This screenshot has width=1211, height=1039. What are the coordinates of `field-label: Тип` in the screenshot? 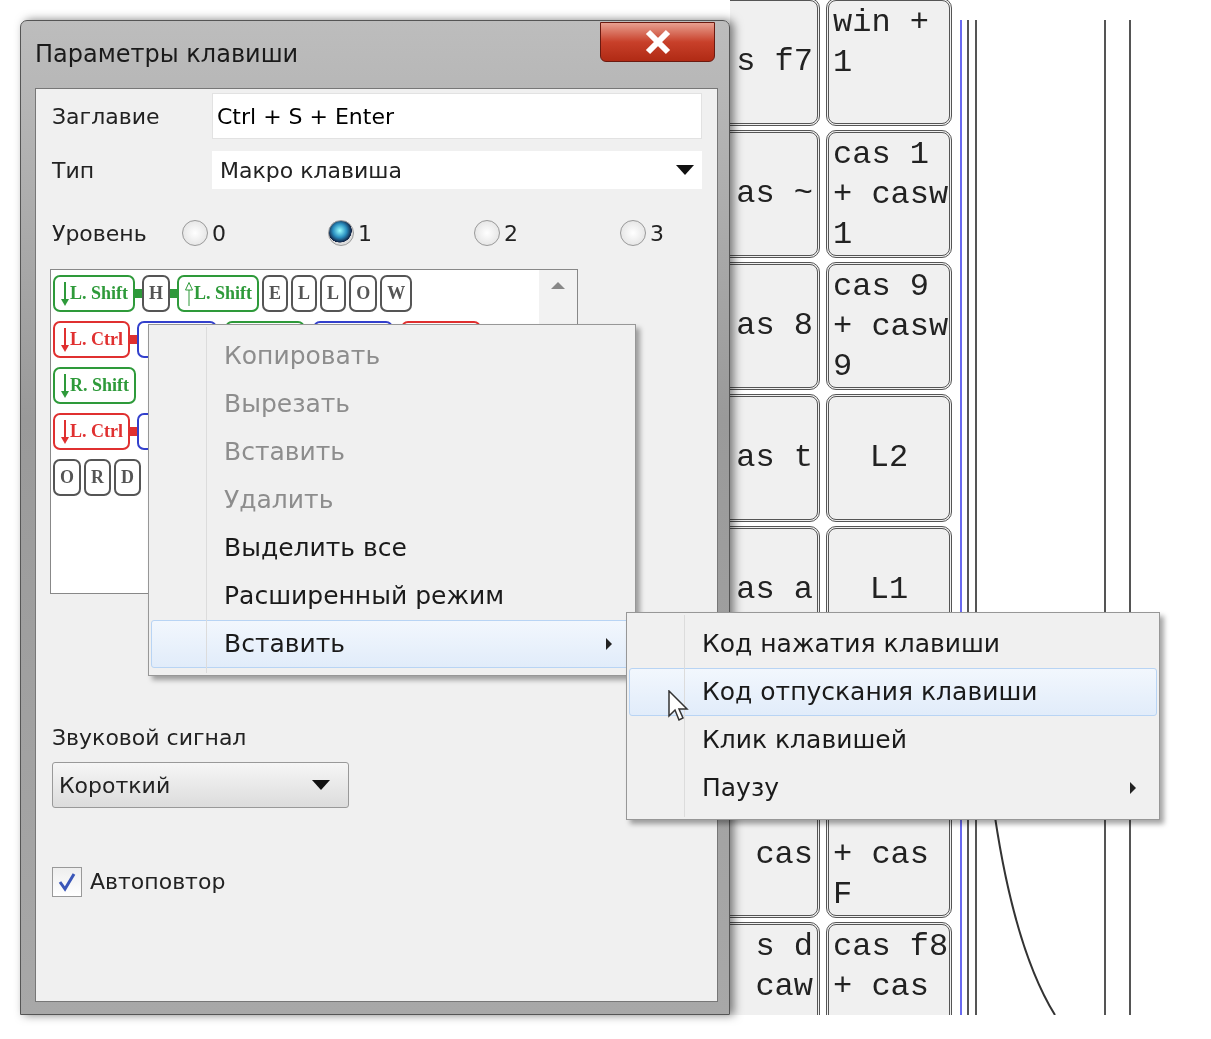 It's located at (74, 170).